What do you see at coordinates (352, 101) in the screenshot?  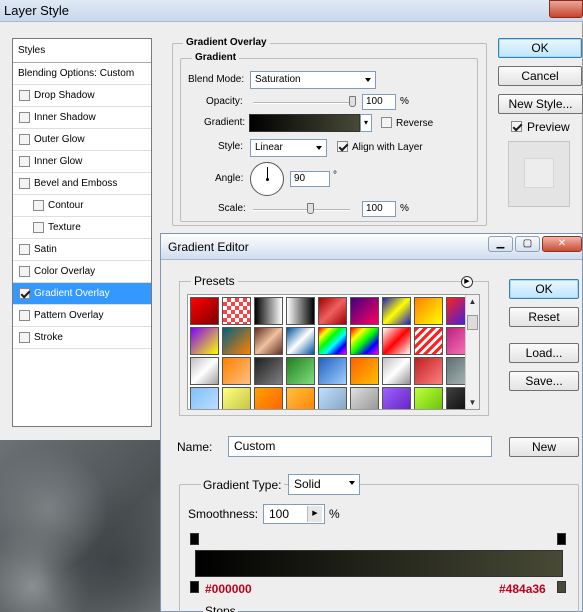 I see `opacity-slider-thumb` at bounding box center [352, 101].